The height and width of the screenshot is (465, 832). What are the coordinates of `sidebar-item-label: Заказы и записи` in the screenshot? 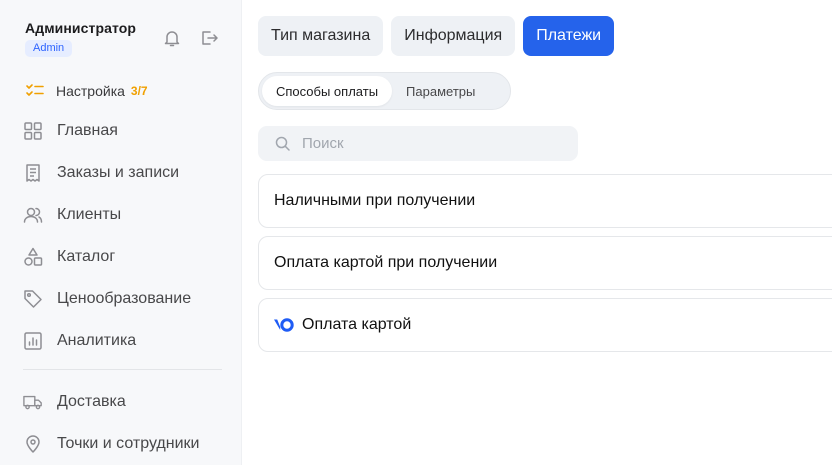 It's located at (118, 172).